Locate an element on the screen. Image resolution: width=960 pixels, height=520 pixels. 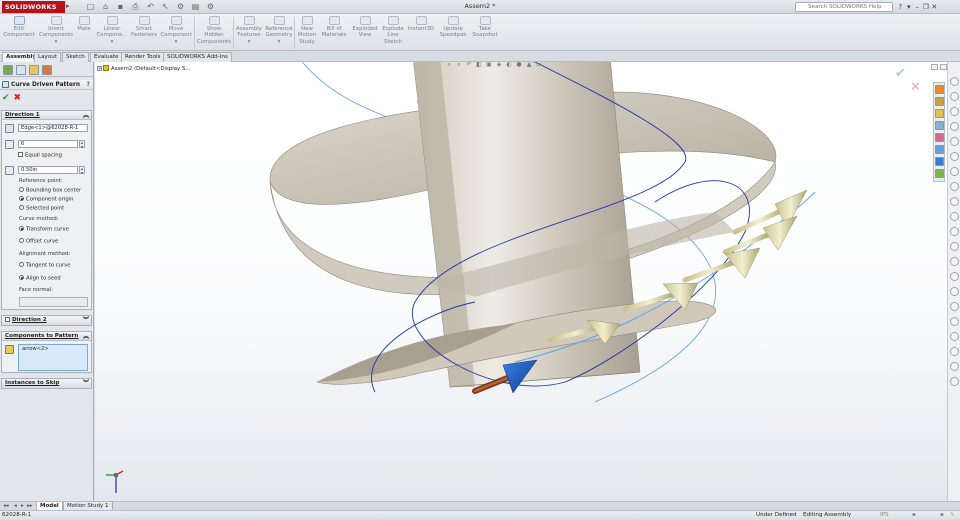
solidworks-resources-icon is located at coordinates (939, 89).